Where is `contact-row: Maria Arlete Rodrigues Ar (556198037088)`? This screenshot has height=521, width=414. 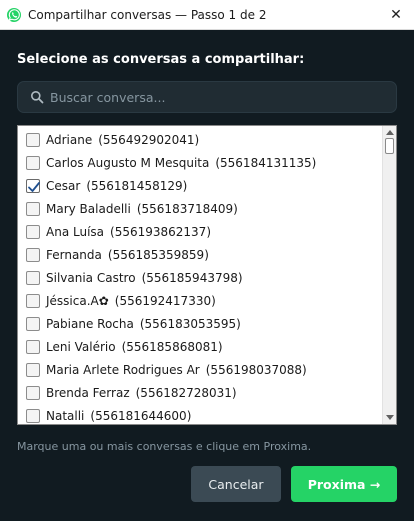
contact-row: Maria Arlete Rodrigues Ar (556198037088) is located at coordinates (200, 369).